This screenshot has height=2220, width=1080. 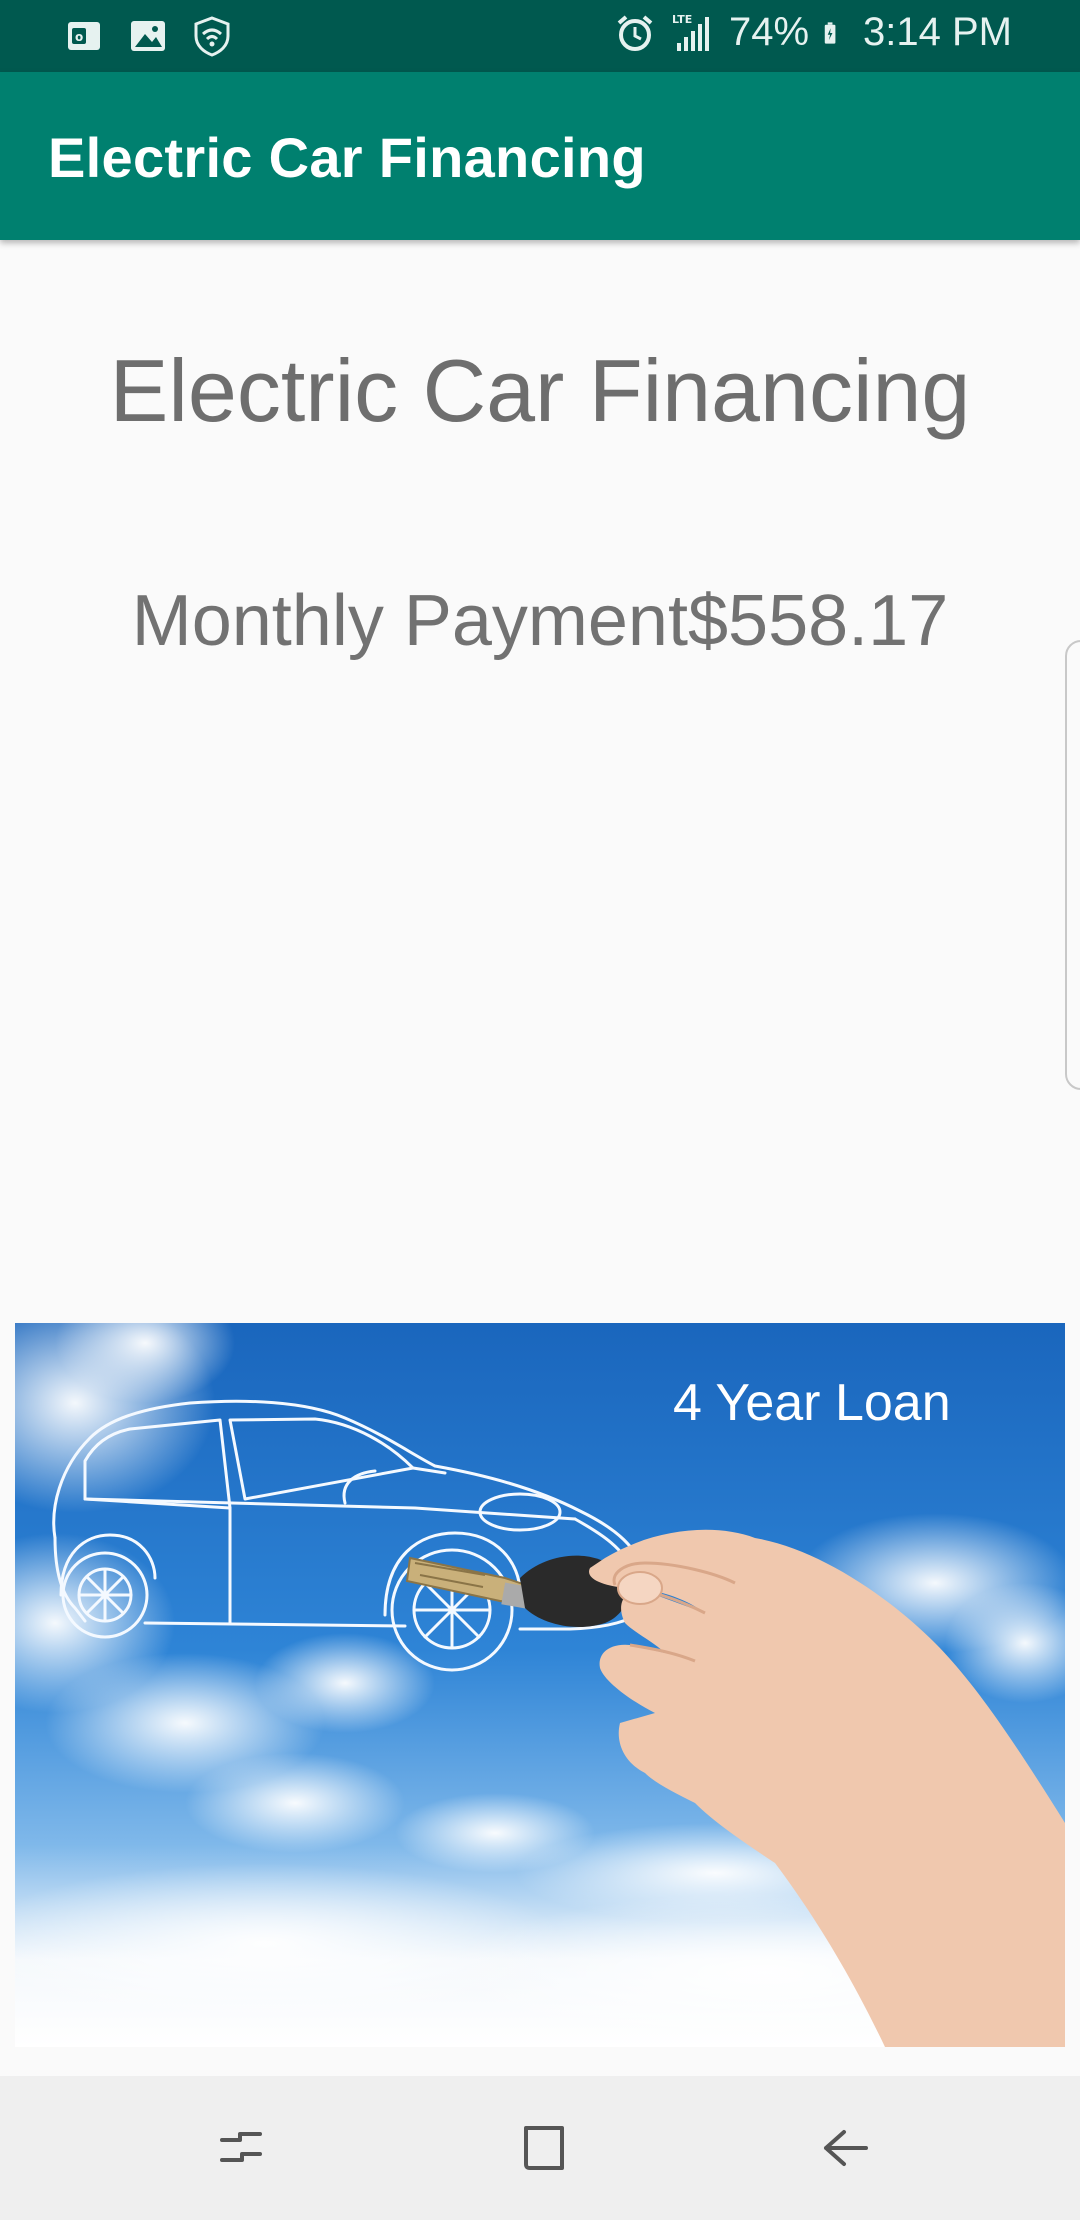 I want to click on svg-text: o, so click(x=79, y=37).